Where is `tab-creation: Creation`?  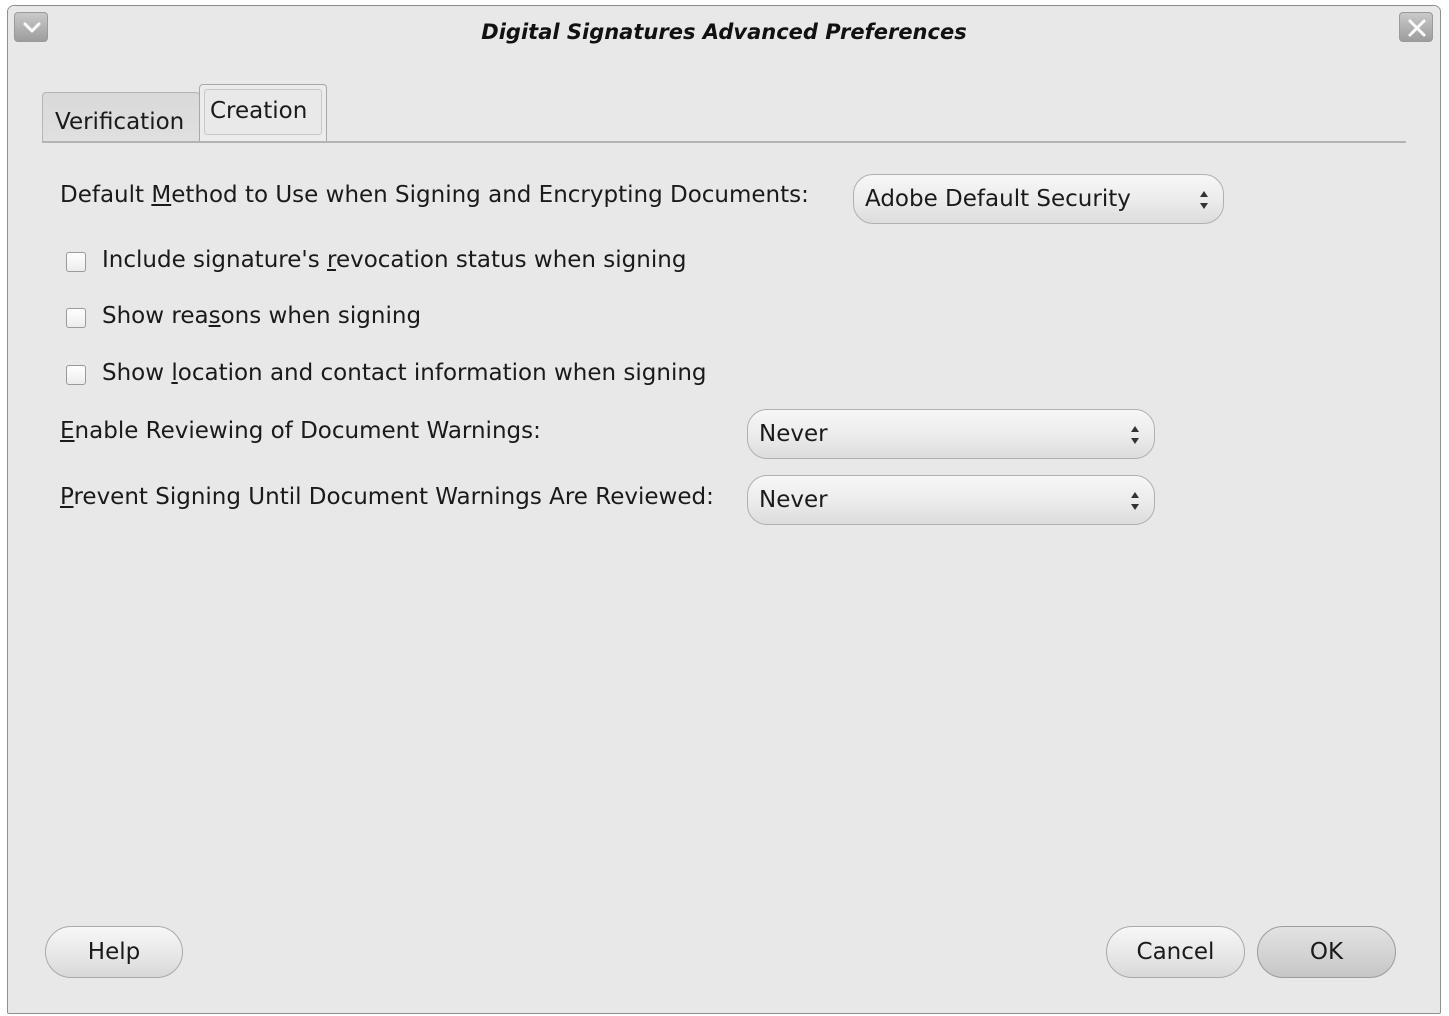 tab-creation: Creation is located at coordinates (263, 113).